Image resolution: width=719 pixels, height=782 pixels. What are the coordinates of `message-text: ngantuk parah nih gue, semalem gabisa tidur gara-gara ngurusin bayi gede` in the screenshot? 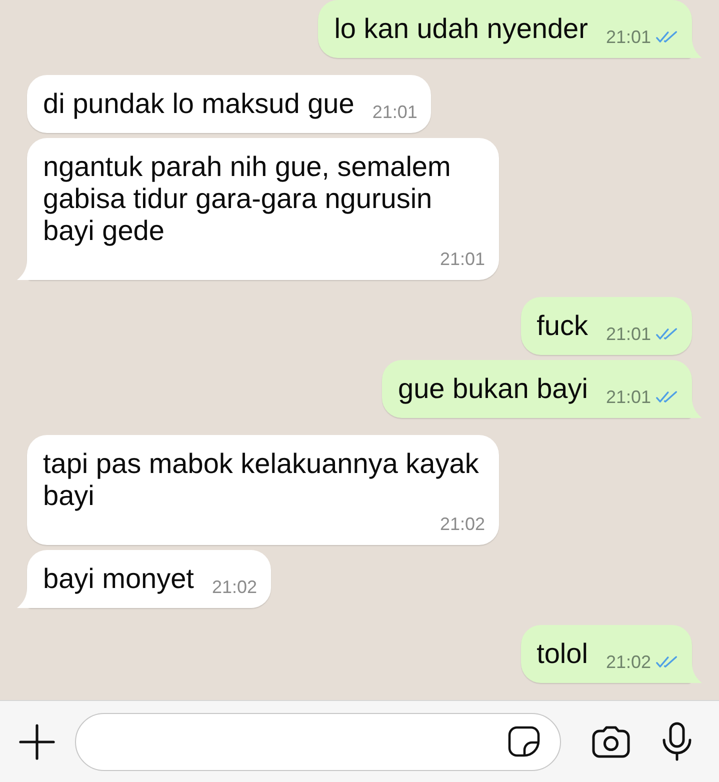 It's located at (247, 199).